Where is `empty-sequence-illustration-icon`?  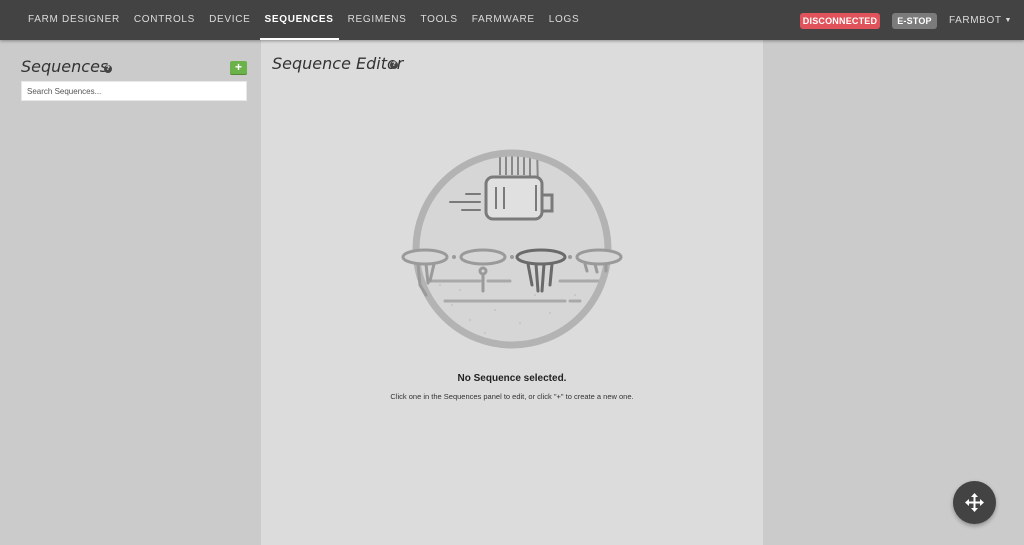
empty-sequence-illustration-icon is located at coordinates (512, 249).